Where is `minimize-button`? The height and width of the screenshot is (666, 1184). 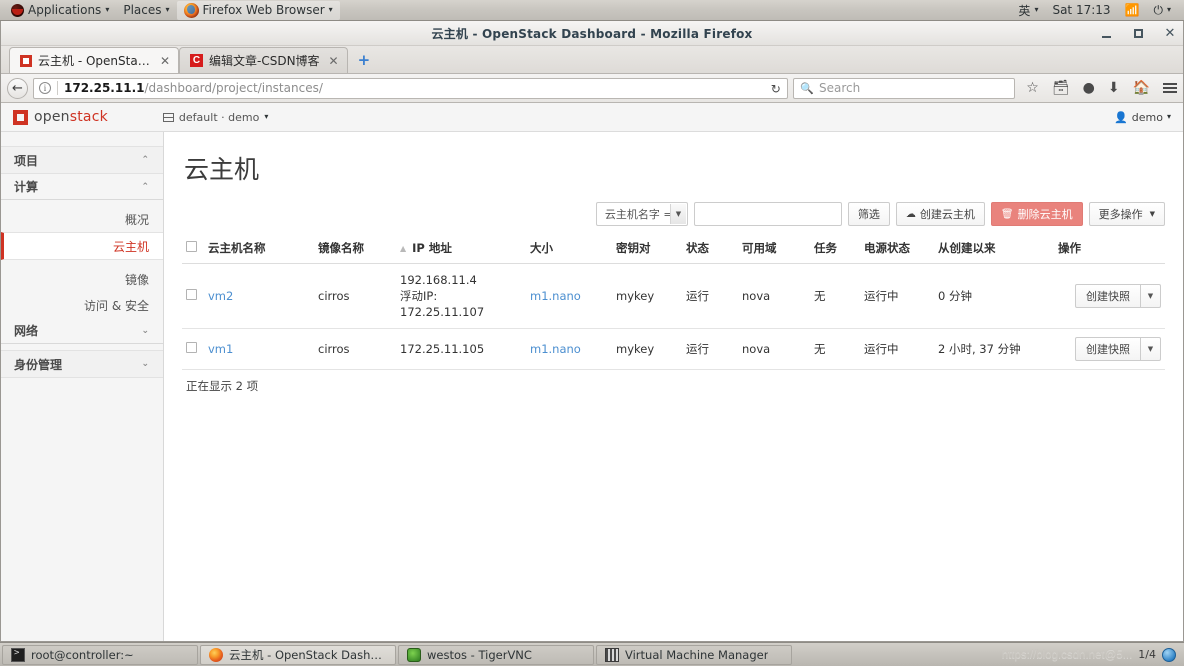
minimize-button is located at coordinates (1106, 34).